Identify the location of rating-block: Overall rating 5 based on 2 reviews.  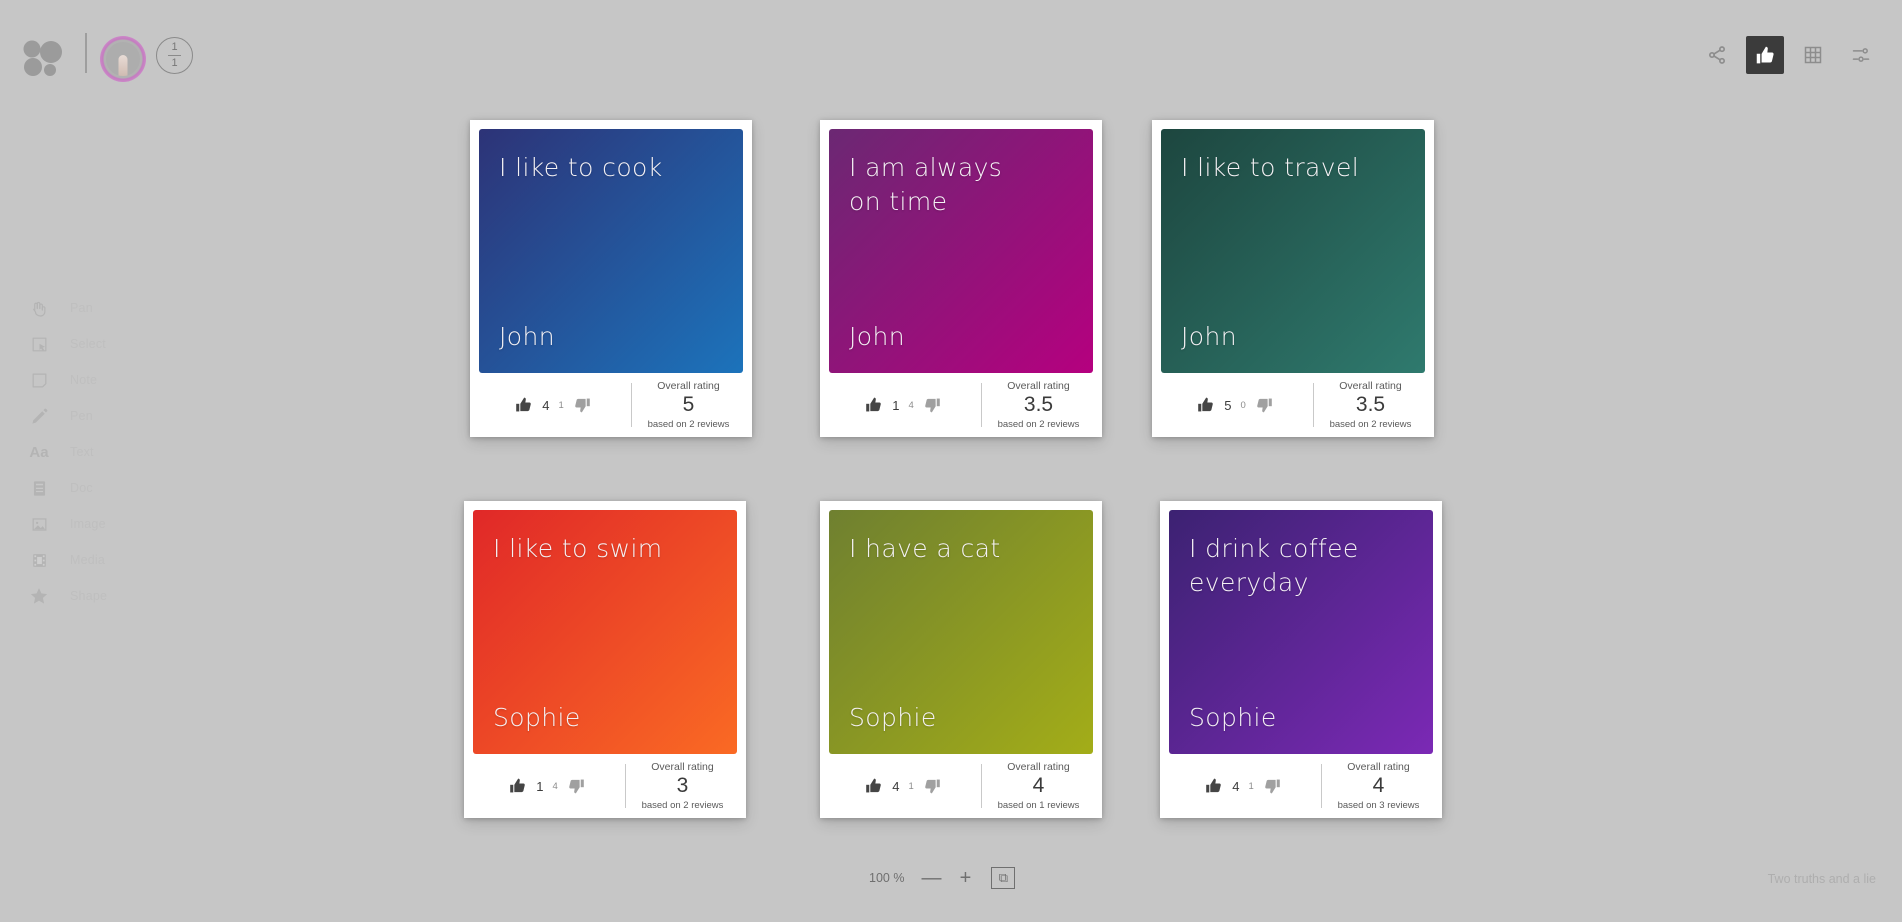
(687, 405).